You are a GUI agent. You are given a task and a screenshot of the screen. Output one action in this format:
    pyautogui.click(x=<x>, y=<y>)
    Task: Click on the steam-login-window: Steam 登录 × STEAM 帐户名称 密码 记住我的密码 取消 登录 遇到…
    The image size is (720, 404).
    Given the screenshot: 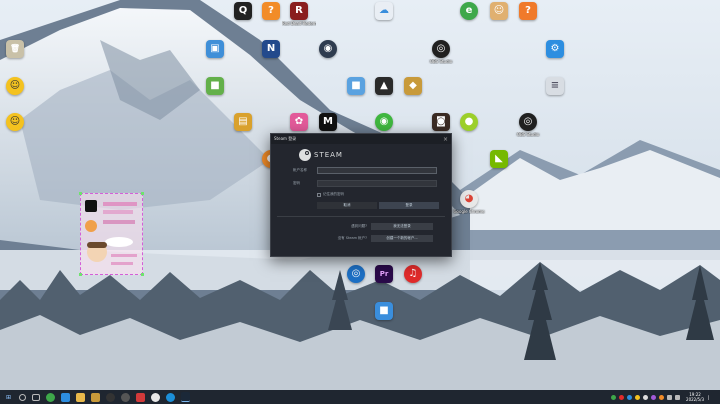 What is the action you would take?
    pyautogui.click(x=361, y=195)
    